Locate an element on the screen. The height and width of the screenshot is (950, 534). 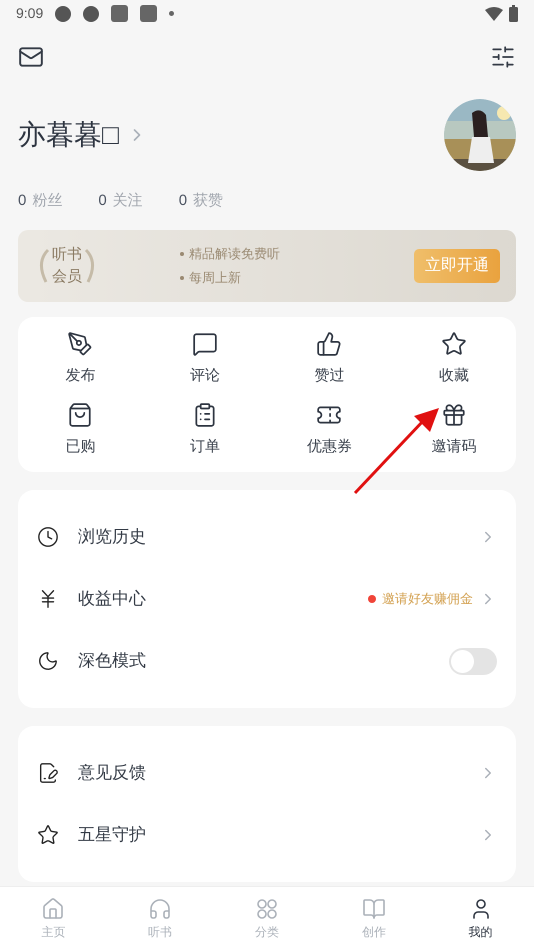
menu-label: 浏览历史 is located at coordinates (112, 537).